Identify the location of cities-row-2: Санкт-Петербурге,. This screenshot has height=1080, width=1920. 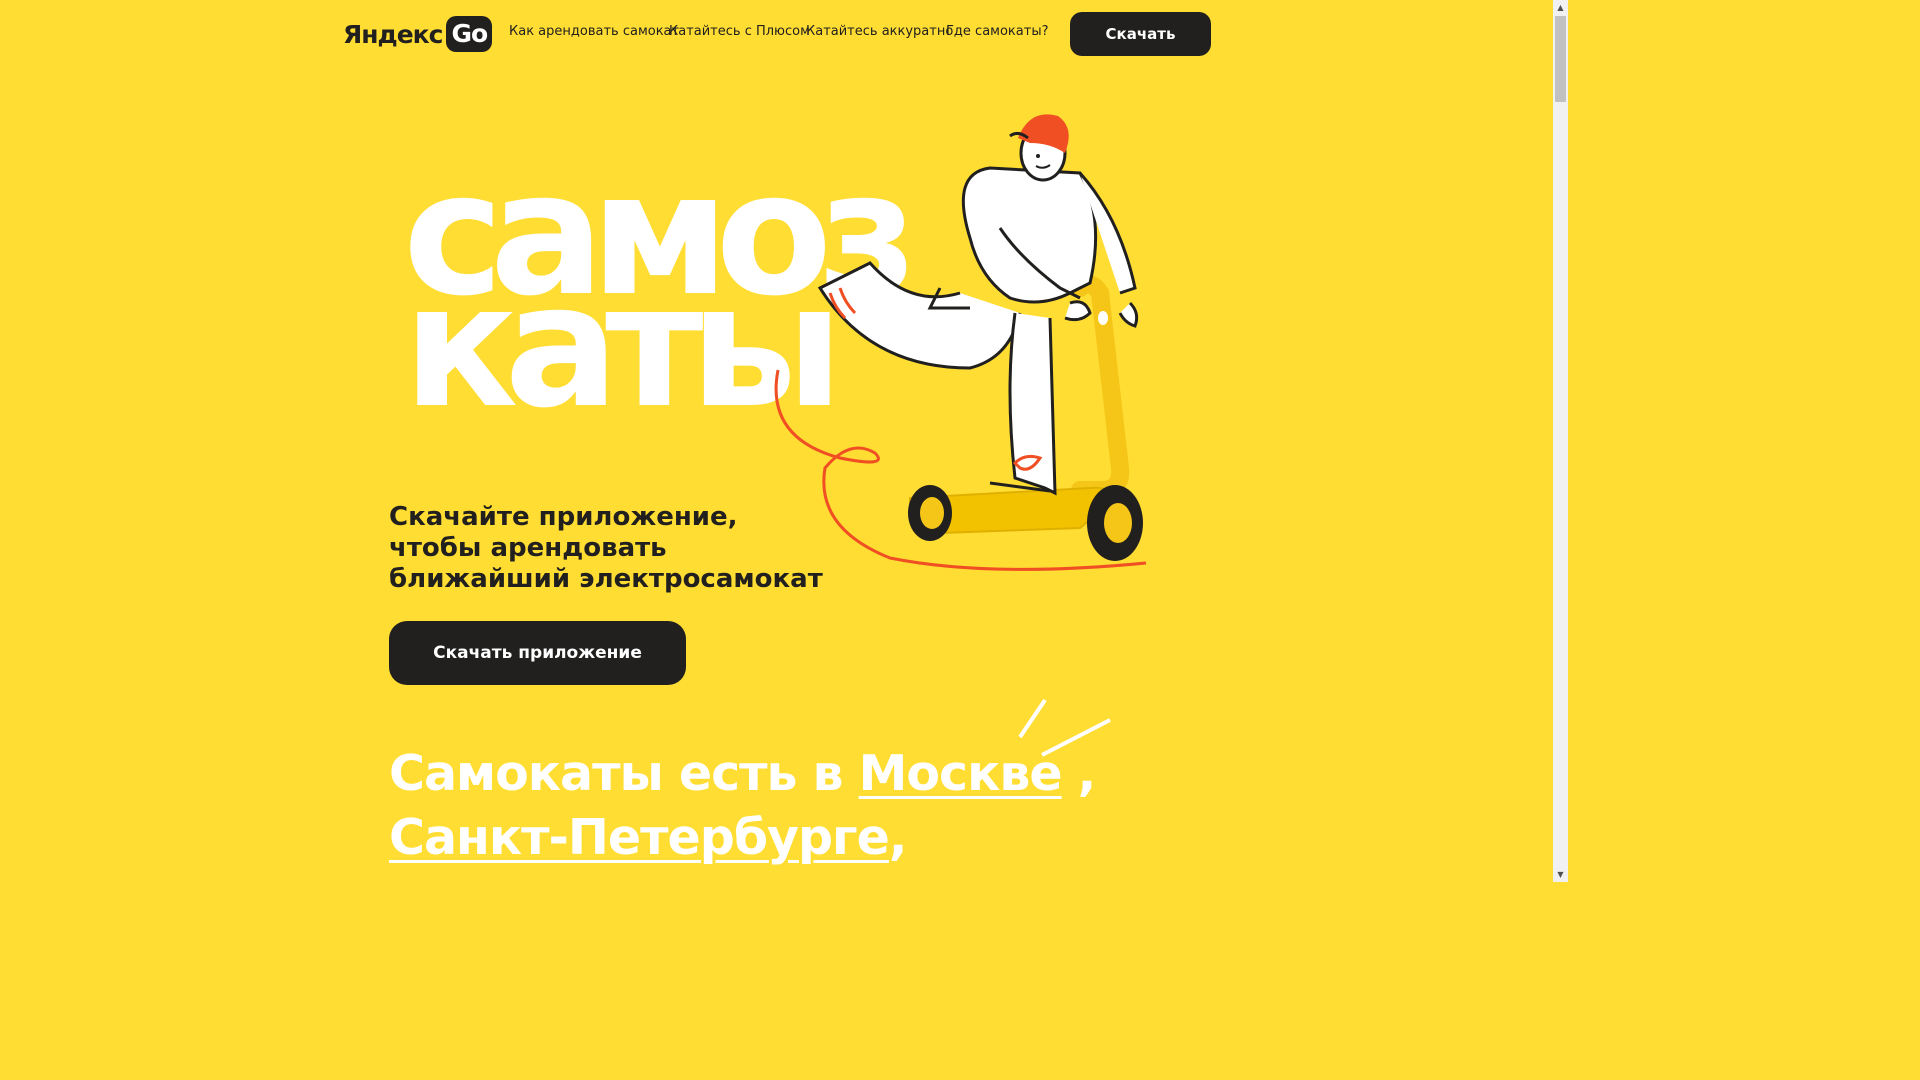
(742, 838).